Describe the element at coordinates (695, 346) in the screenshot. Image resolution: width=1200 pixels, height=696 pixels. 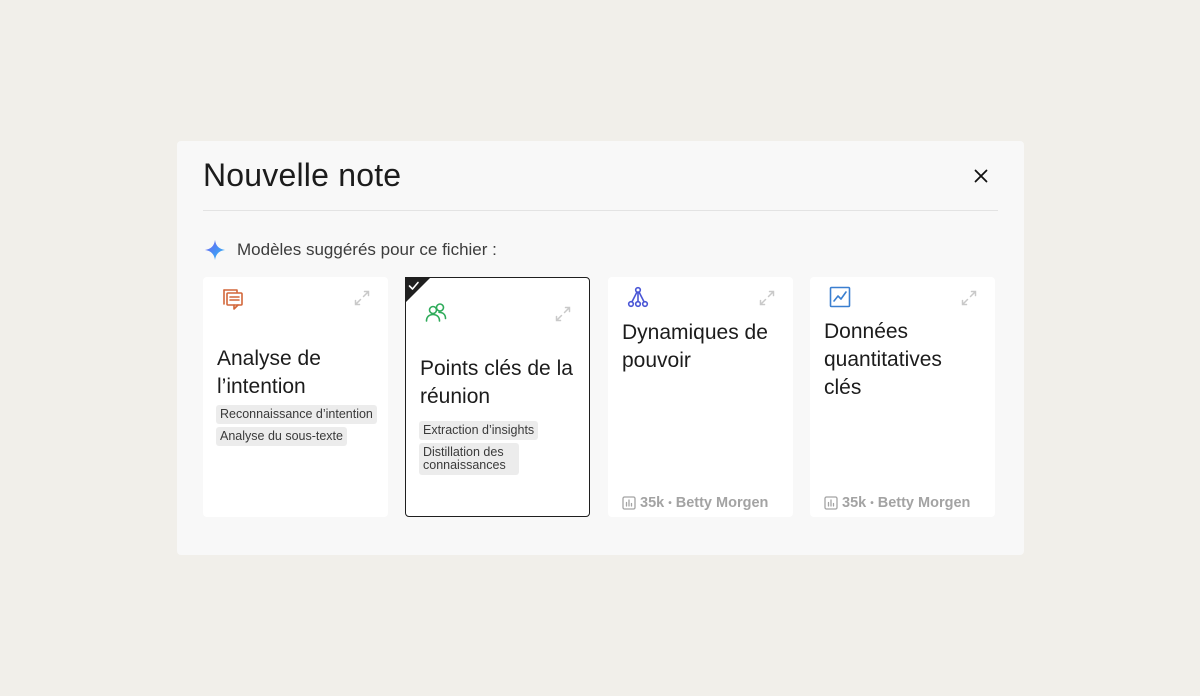
I see `card-title: Dynamiques de pouvoir` at that location.